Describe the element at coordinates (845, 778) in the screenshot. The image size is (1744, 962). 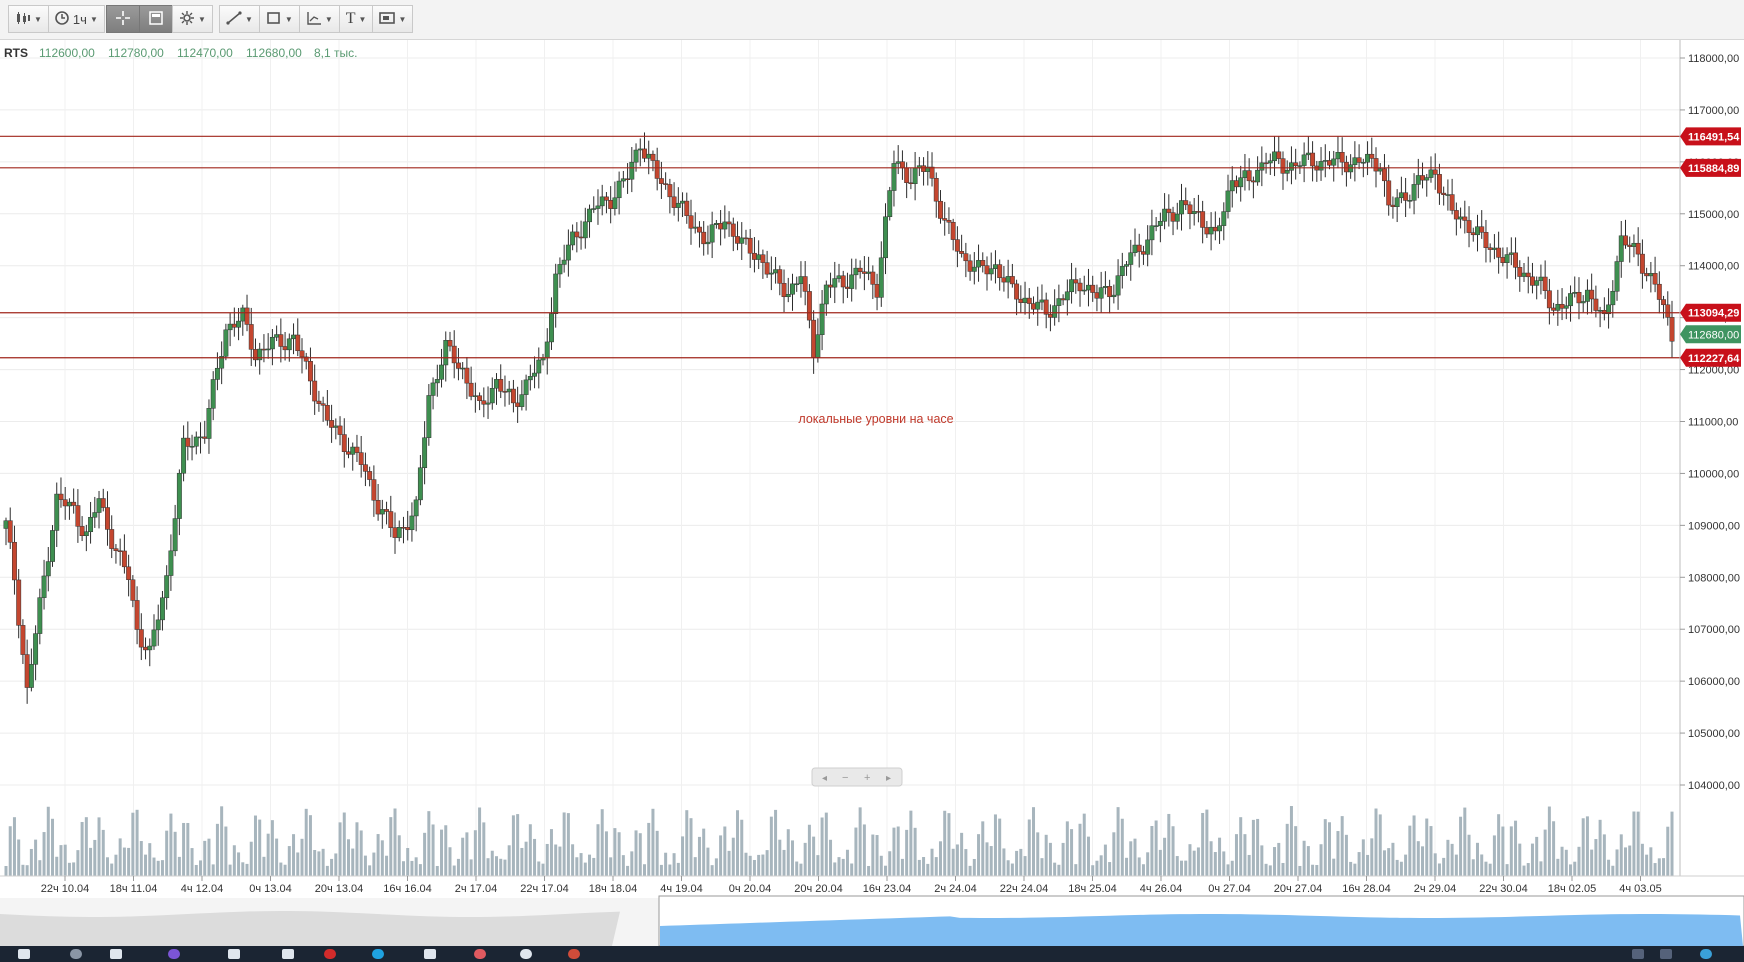
I see `zoom-out-button: −` at that location.